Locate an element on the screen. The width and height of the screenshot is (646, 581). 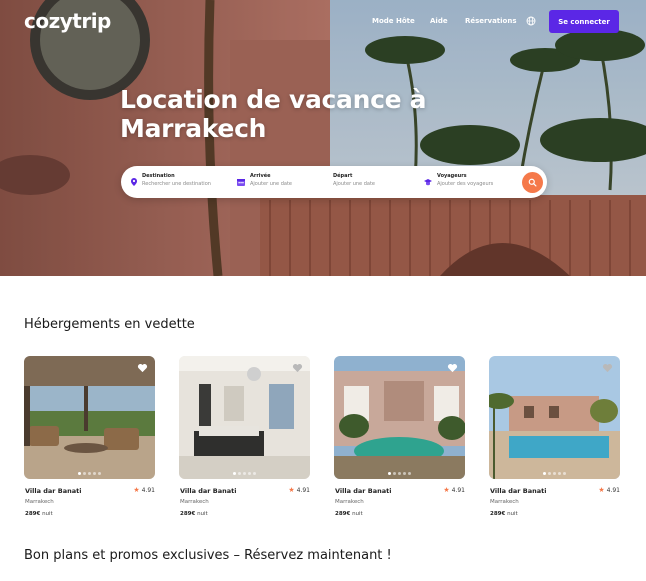
arrival-placeholder: Ajouter une date is located at coordinates (271, 184).